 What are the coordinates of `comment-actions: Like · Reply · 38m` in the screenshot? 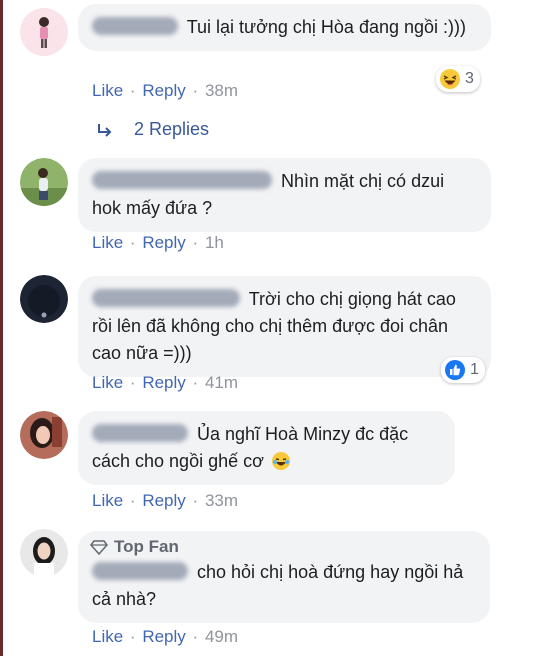 It's located at (165, 90).